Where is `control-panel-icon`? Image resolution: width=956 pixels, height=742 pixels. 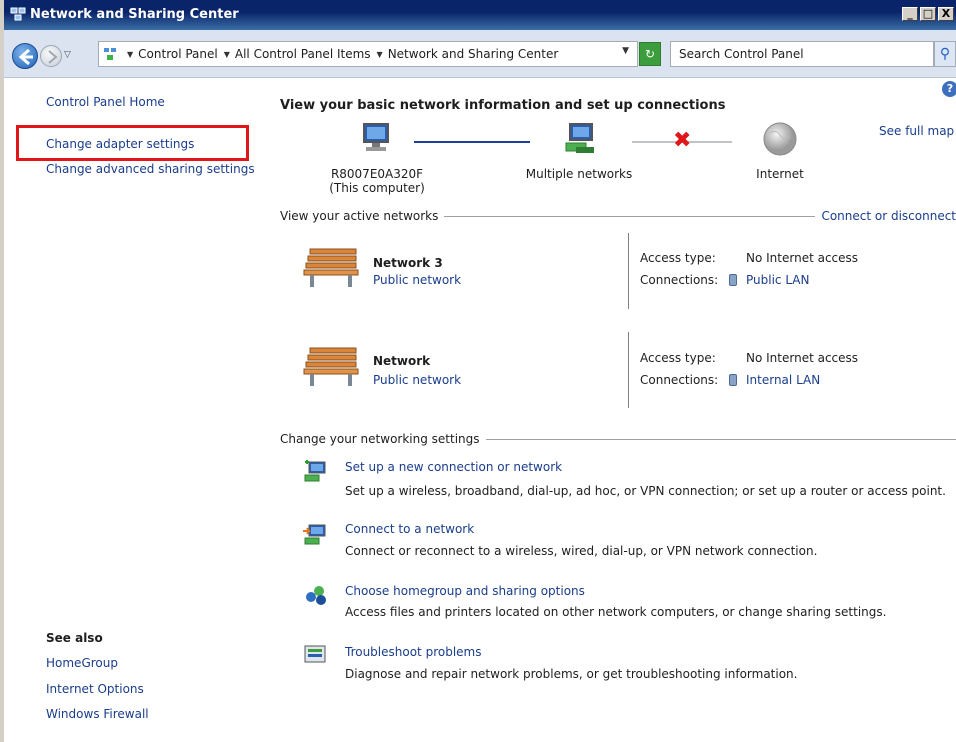
control-panel-icon is located at coordinates (110, 54).